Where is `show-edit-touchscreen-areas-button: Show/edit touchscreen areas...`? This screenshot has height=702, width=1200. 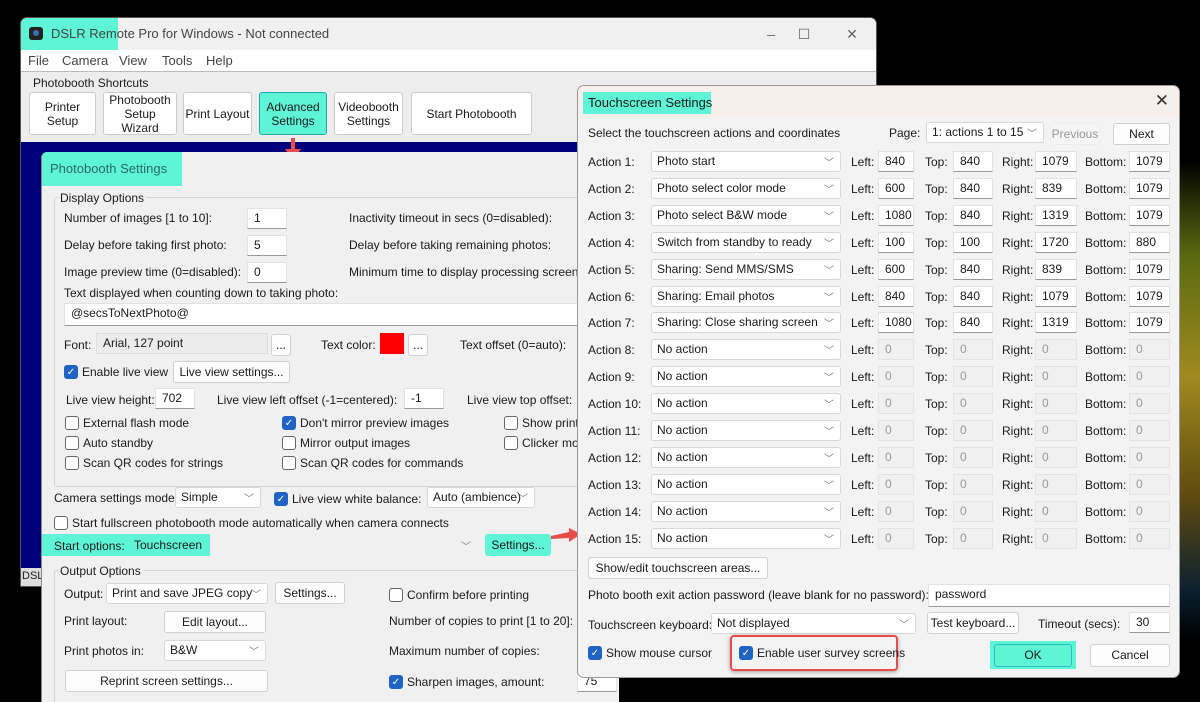 show-edit-touchscreen-areas-button: Show/edit touchscreen areas... is located at coordinates (678, 568).